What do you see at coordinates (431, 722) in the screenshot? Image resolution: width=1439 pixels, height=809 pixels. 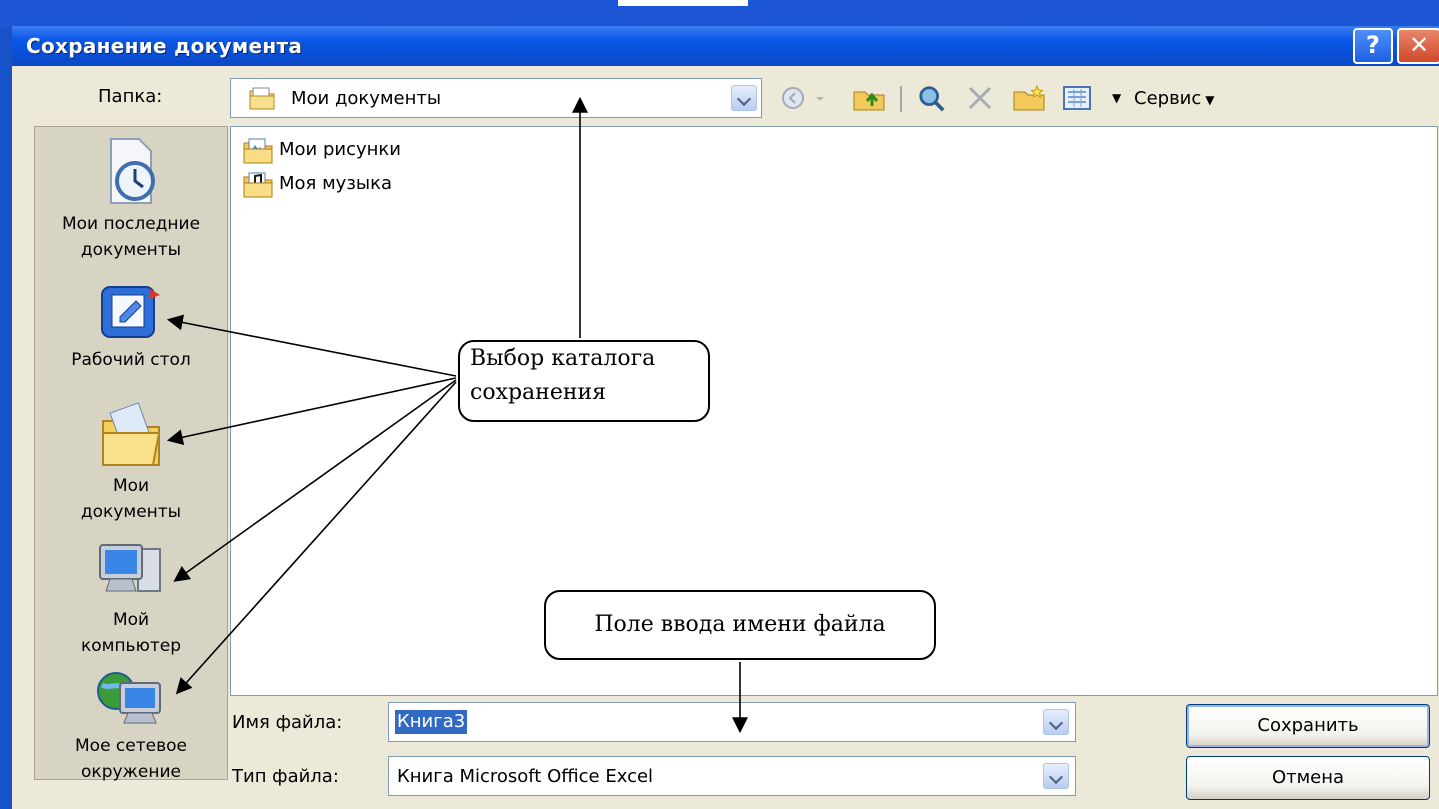 I see `filename-value: Книга3` at bounding box center [431, 722].